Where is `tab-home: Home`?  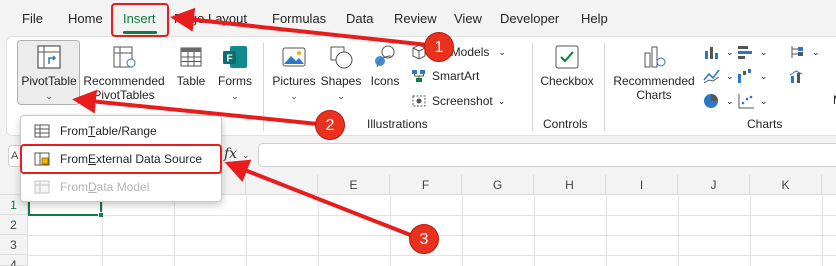 tab-home: Home is located at coordinates (85, 18).